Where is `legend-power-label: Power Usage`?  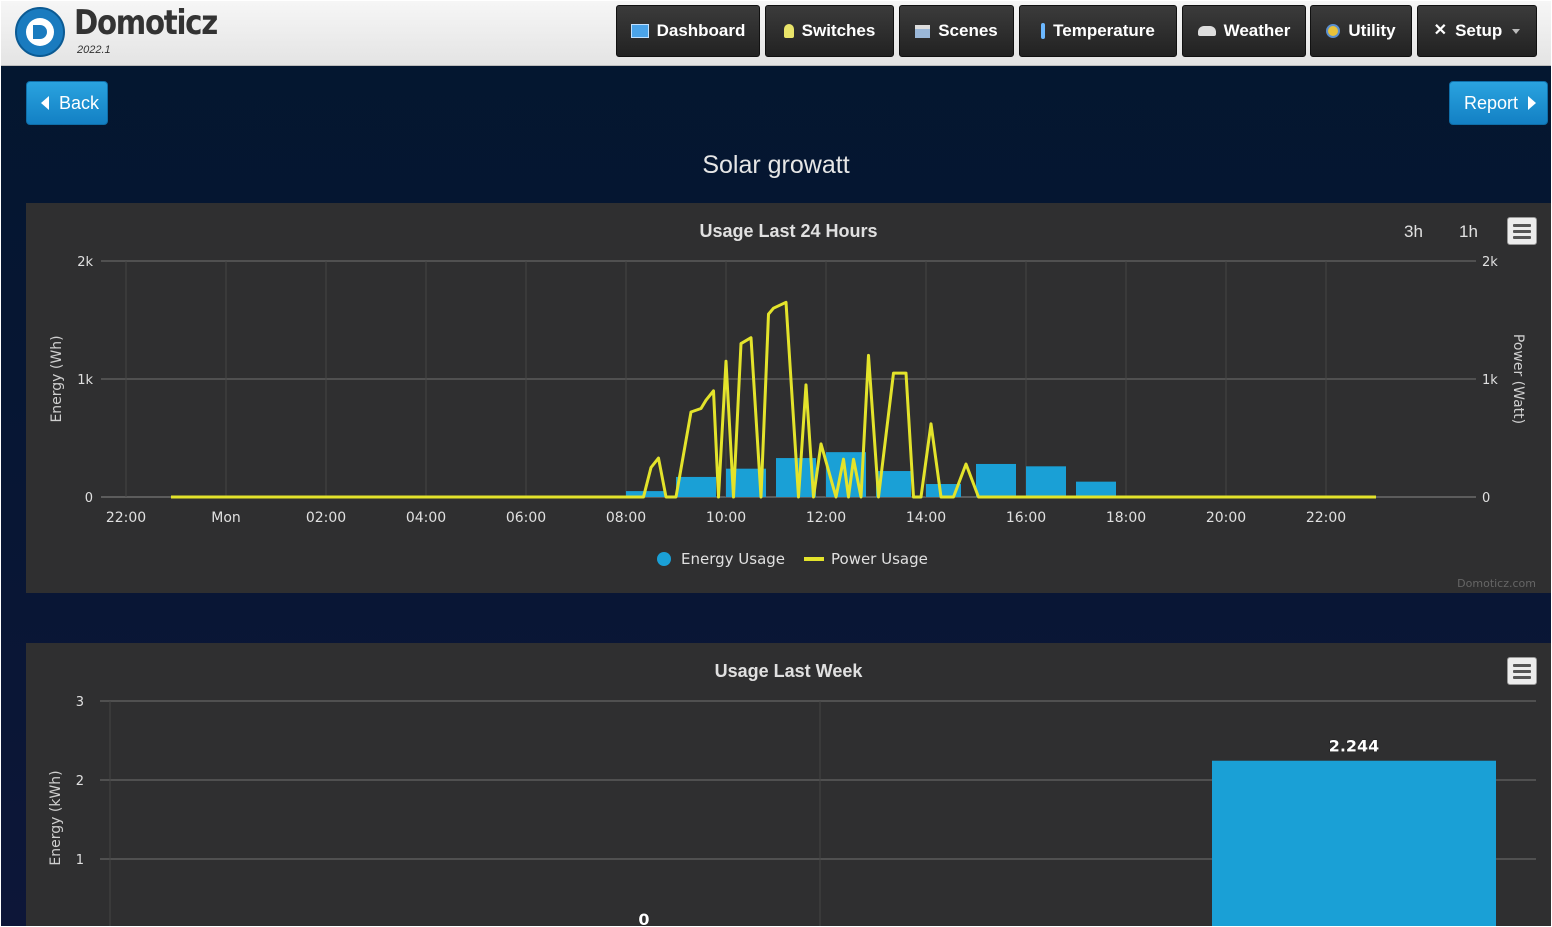
legend-power-label: Power Usage is located at coordinates (879, 559).